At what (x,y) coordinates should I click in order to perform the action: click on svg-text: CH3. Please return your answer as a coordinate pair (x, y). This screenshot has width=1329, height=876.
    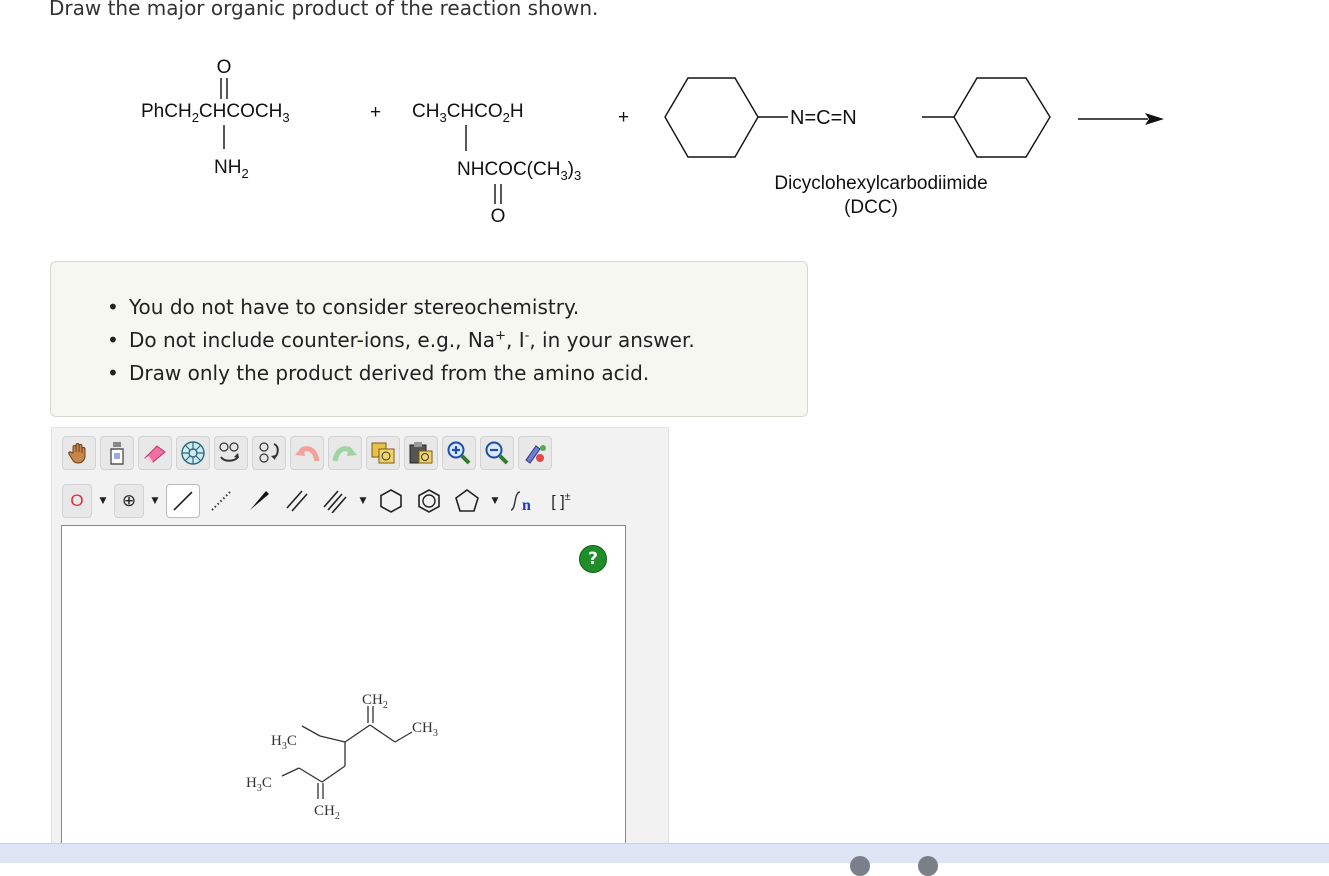
    Looking at the image, I should click on (425, 729).